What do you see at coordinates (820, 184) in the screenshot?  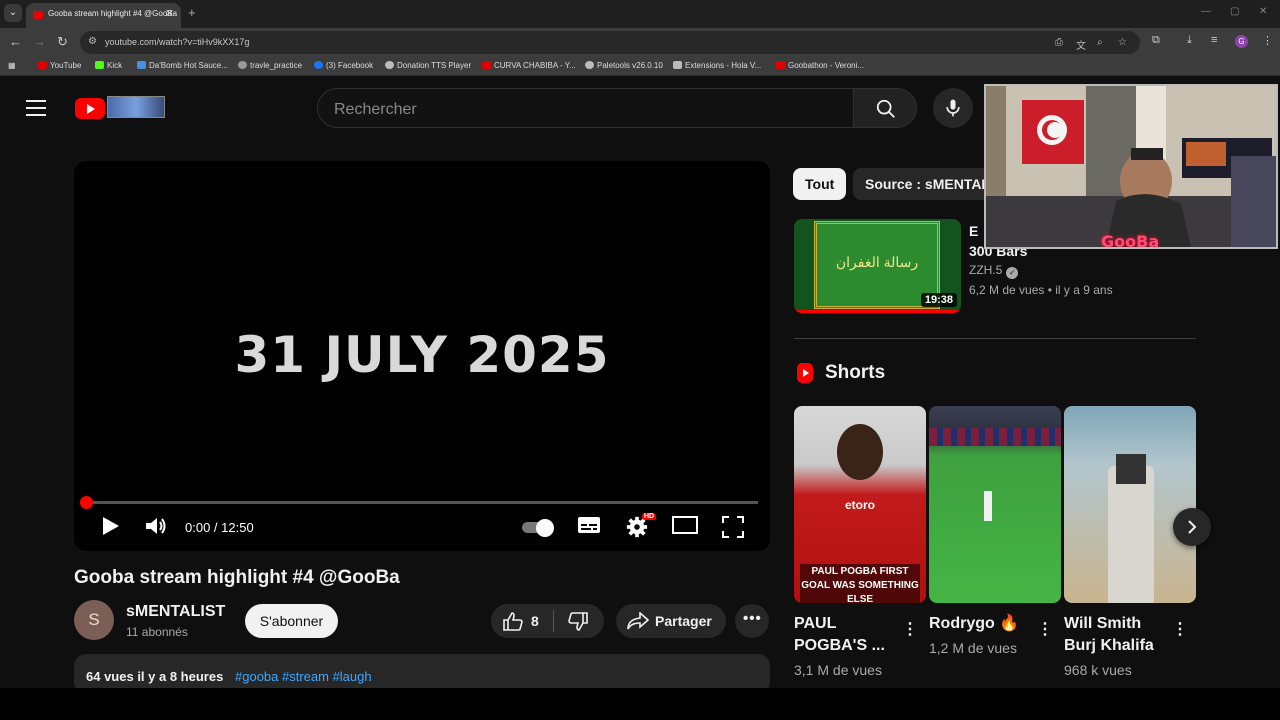 I see `chip-all: Tout` at bounding box center [820, 184].